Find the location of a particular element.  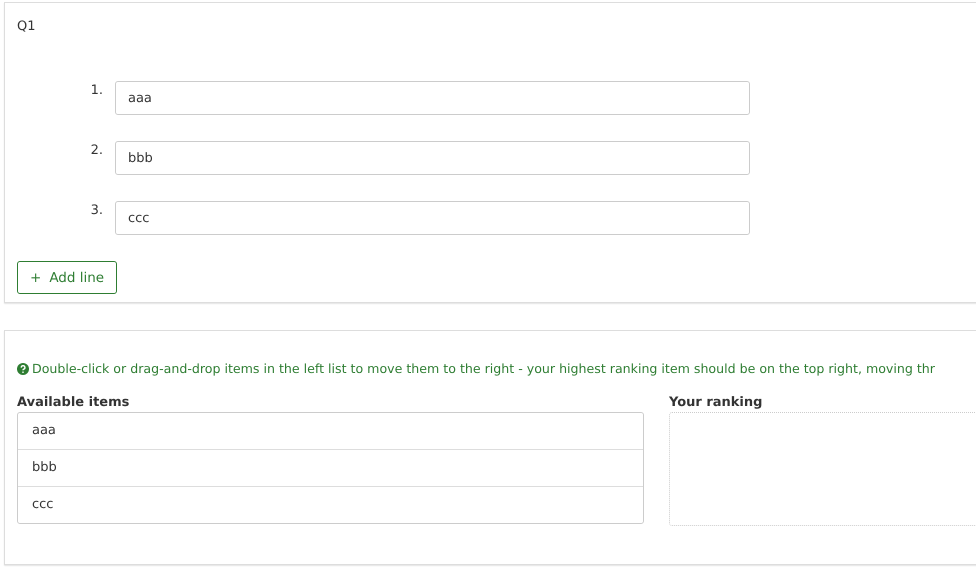

line-number: 3. is located at coordinates (97, 210).